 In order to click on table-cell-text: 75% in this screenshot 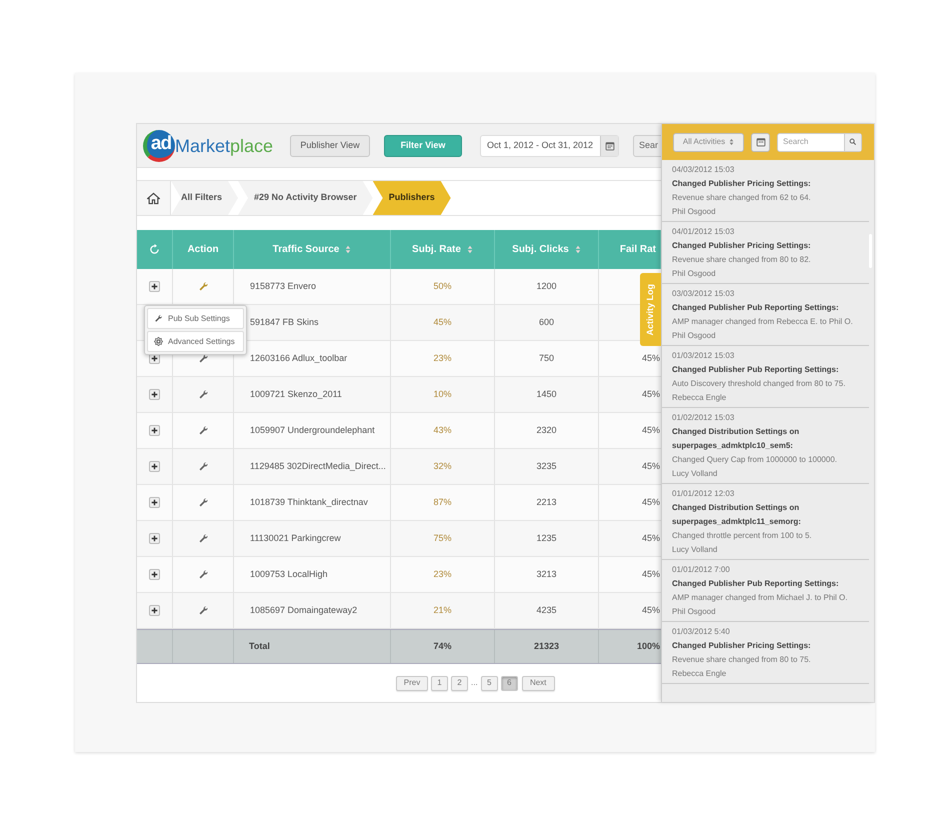, I will do `click(442, 538)`.